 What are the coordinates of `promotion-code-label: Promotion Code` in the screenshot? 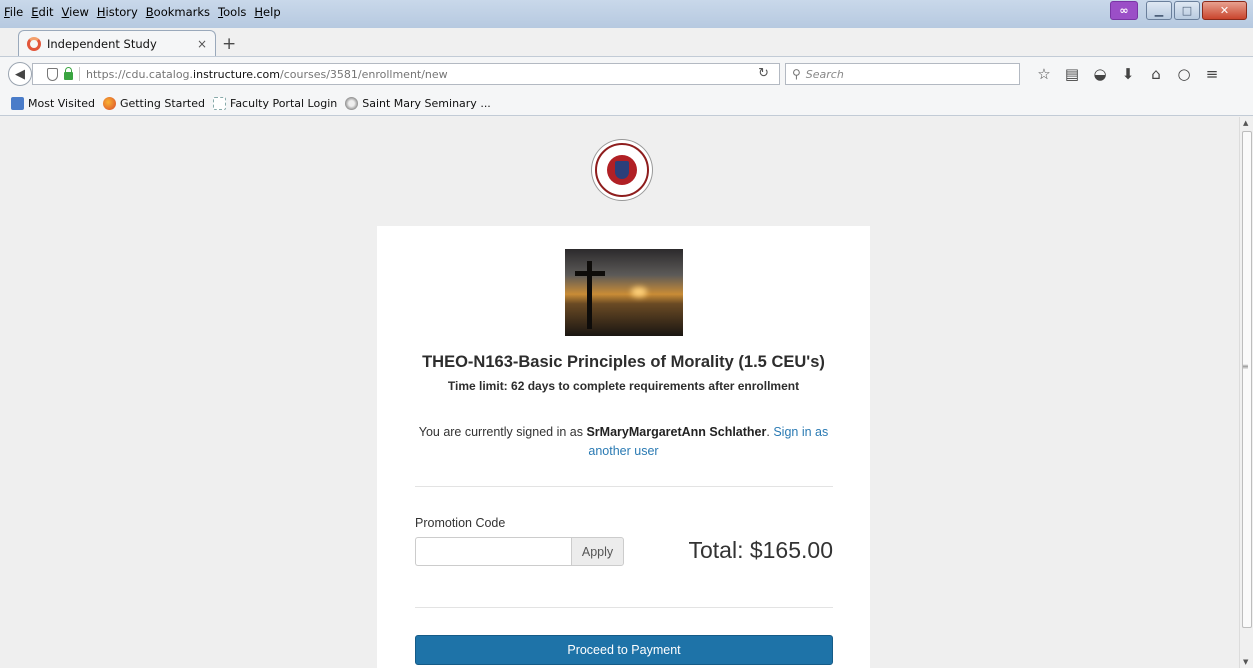 It's located at (460, 523).